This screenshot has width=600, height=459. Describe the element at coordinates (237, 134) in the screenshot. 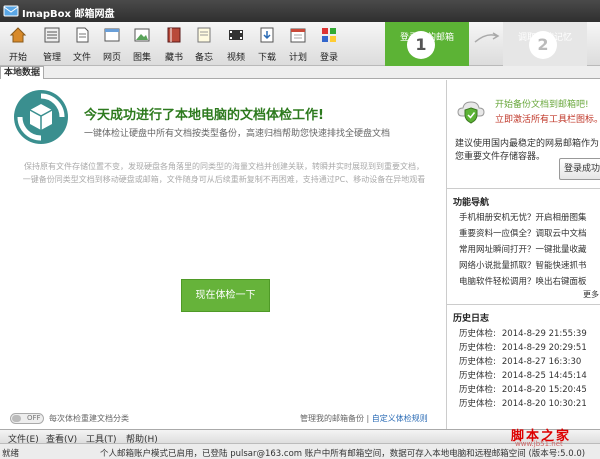

I see `page-subtitle: 一键体检让硬盘中所有文档按类型备份，高速归档帮助您快速排找全硬盘文档` at that location.